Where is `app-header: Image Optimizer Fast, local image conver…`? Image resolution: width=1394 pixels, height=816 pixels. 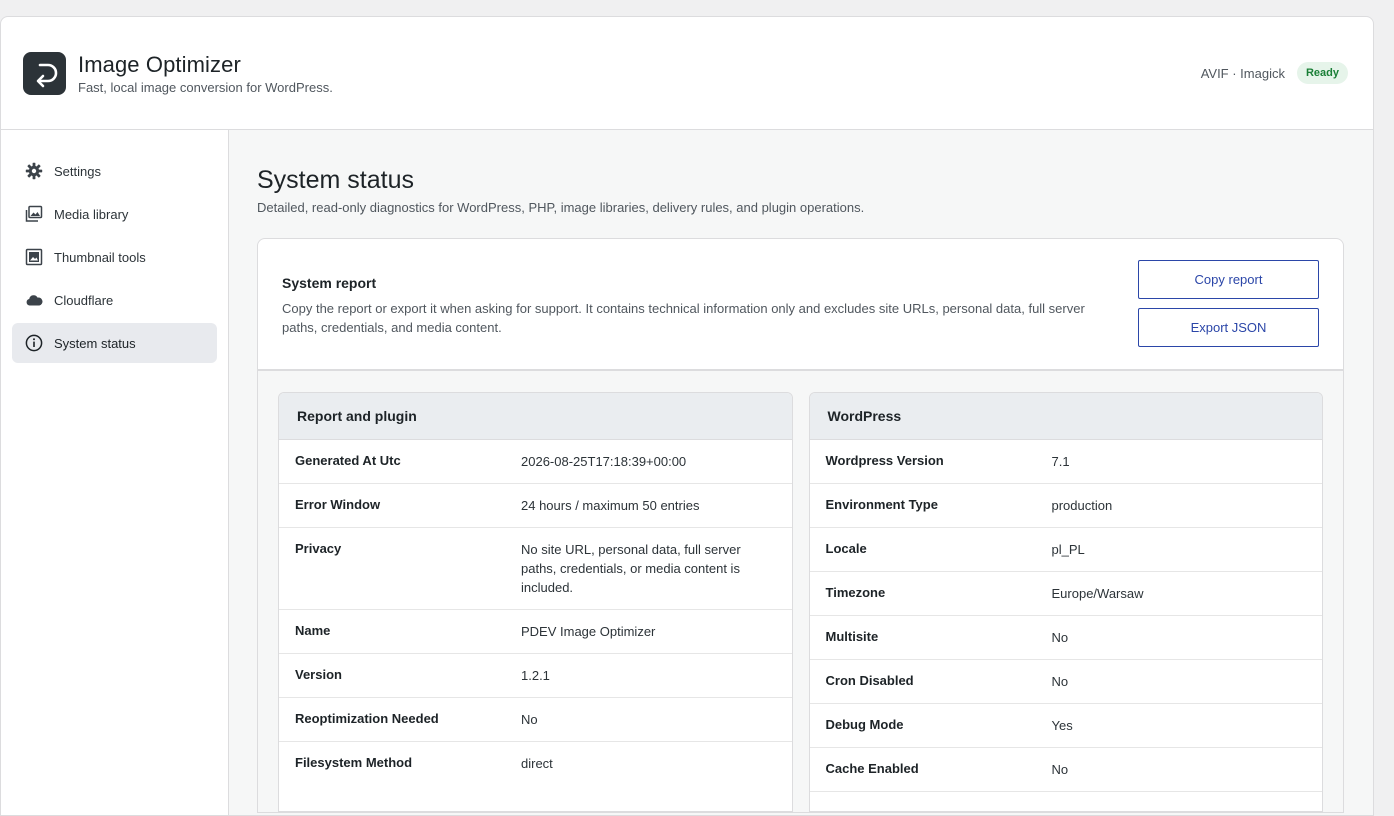 app-header: Image Optimizer Fast, local image conver… is located at coordinates (687, 73).